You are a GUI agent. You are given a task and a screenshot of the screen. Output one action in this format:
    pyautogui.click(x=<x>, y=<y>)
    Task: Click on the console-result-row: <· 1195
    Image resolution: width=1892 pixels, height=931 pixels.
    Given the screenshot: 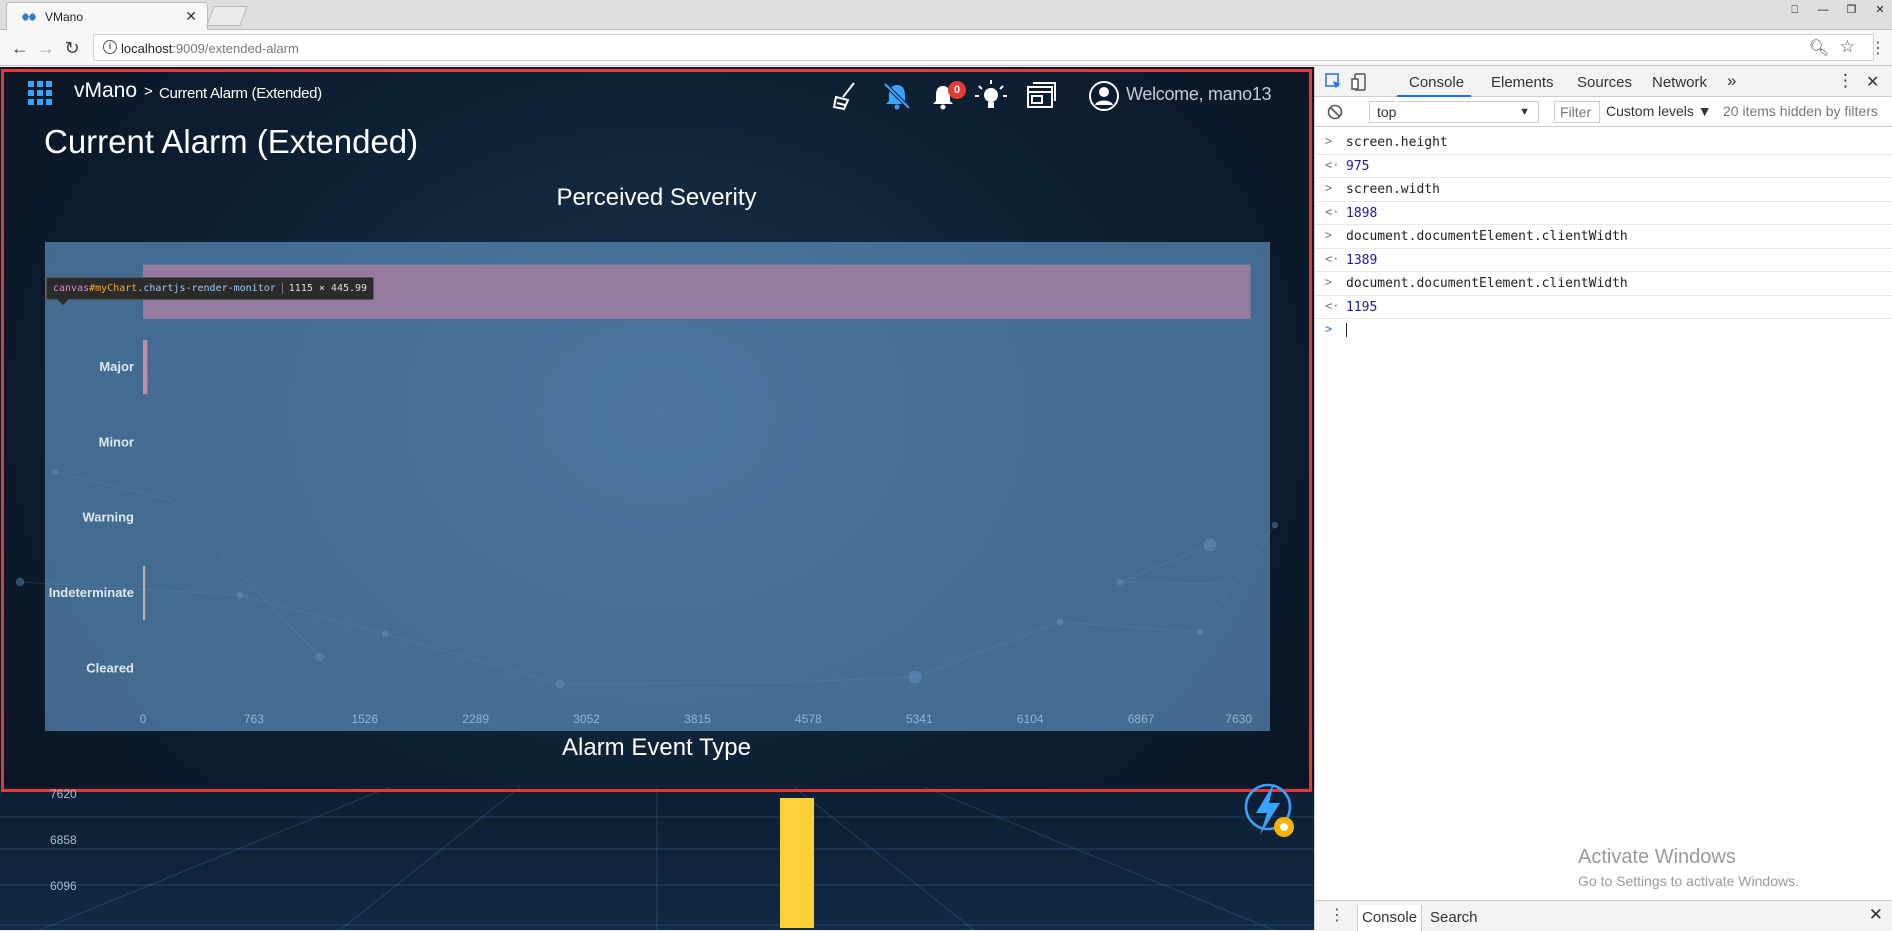 What is the action you would take?
    pyautogui.click(x=1603, y=307)
    